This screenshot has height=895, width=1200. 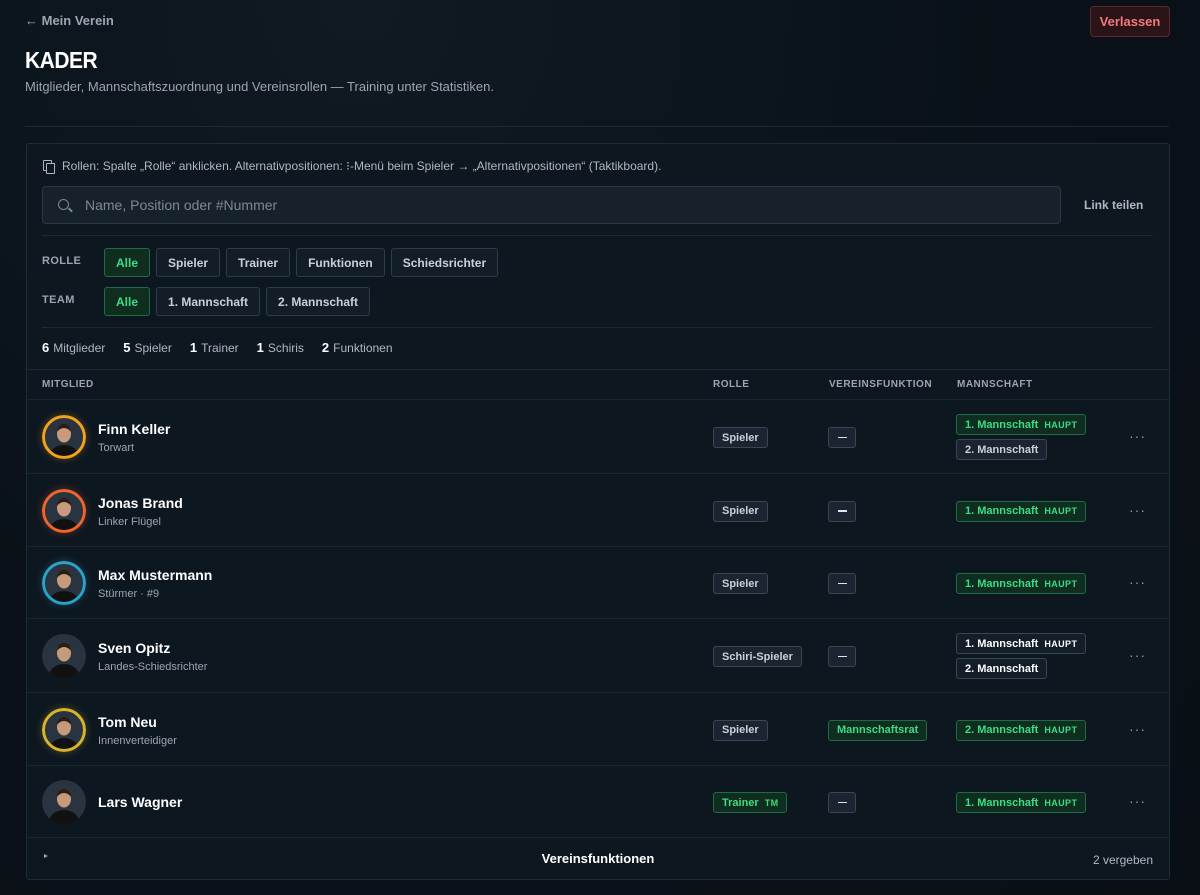 What do you see at coordinates (740, 802) in the screenshot?
I see `role-label: Trainer` at bounding box center [740, 802].